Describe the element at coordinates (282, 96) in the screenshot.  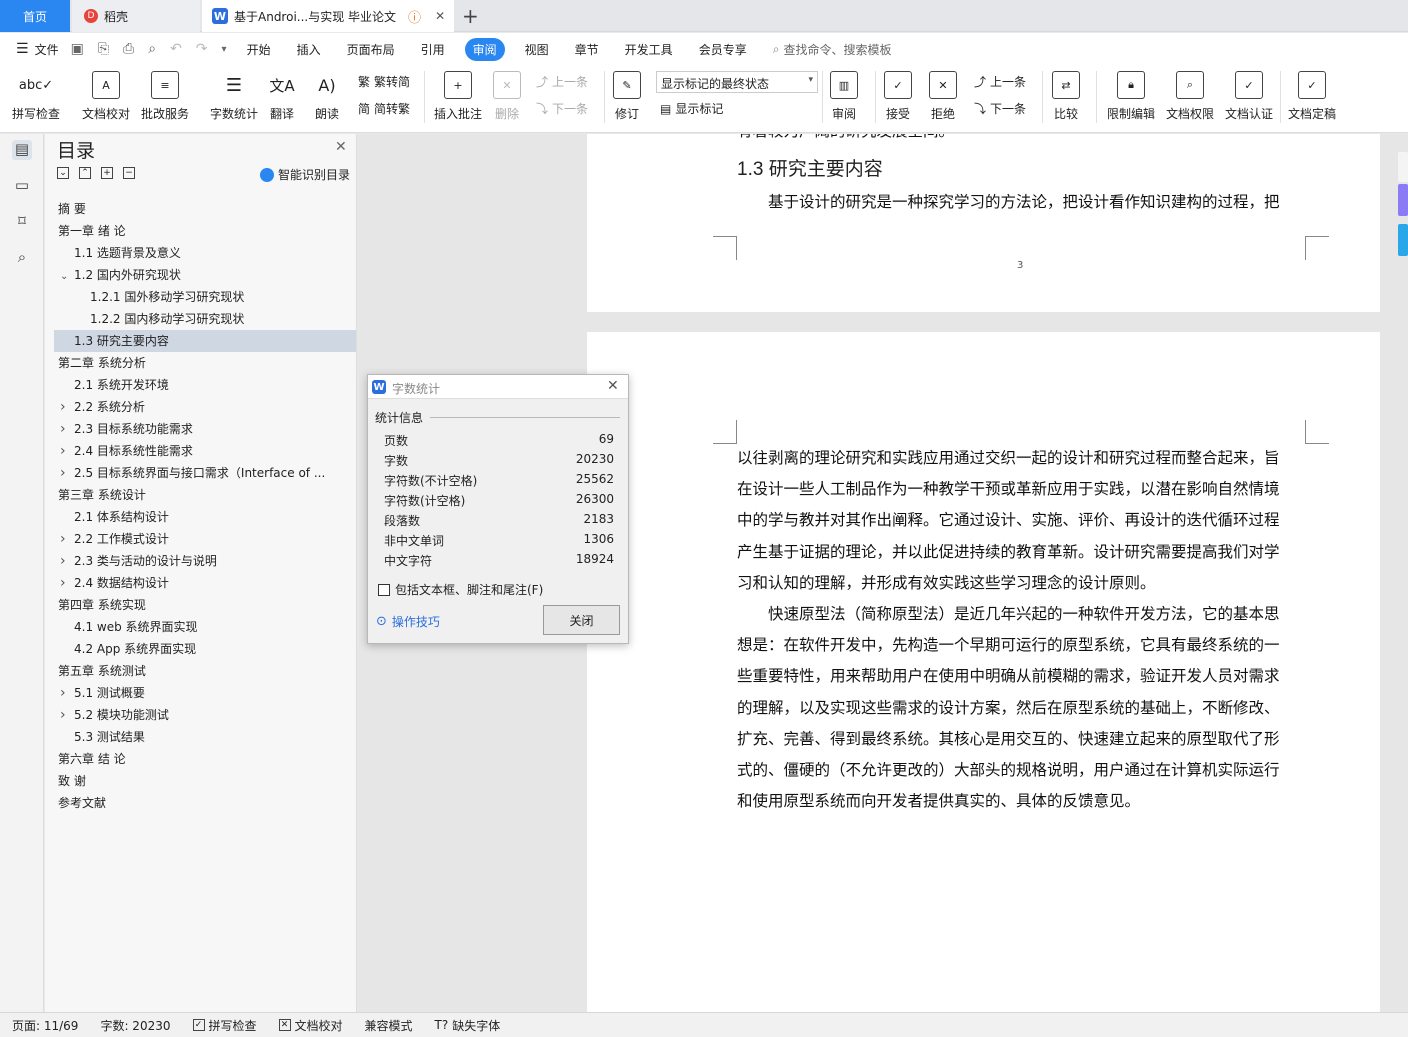
I see `translate-button: 文A 翻译` at that location.